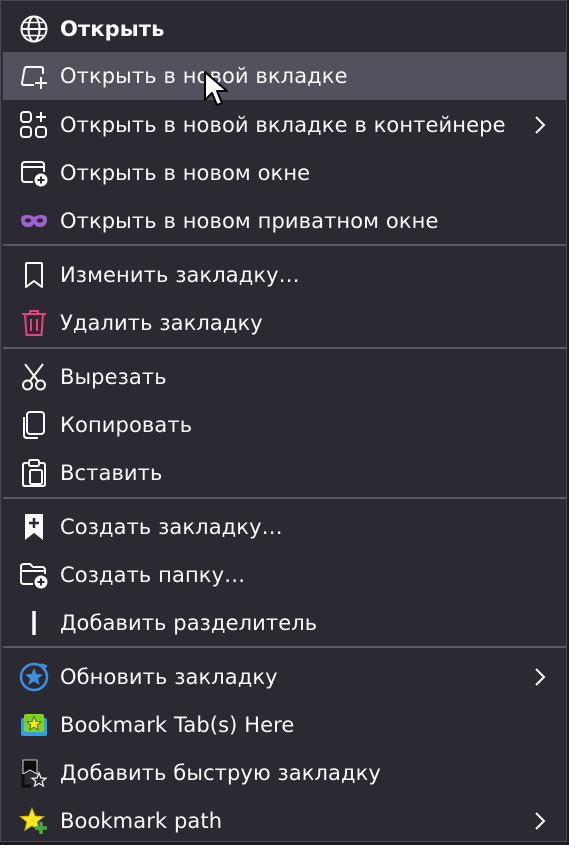 This screenshot has width=569, height=845. What do you see at coordinates (284, 377) in the screenshot?
I see `menu-item-cut: Вырезать` at bounding box center [284, 377].